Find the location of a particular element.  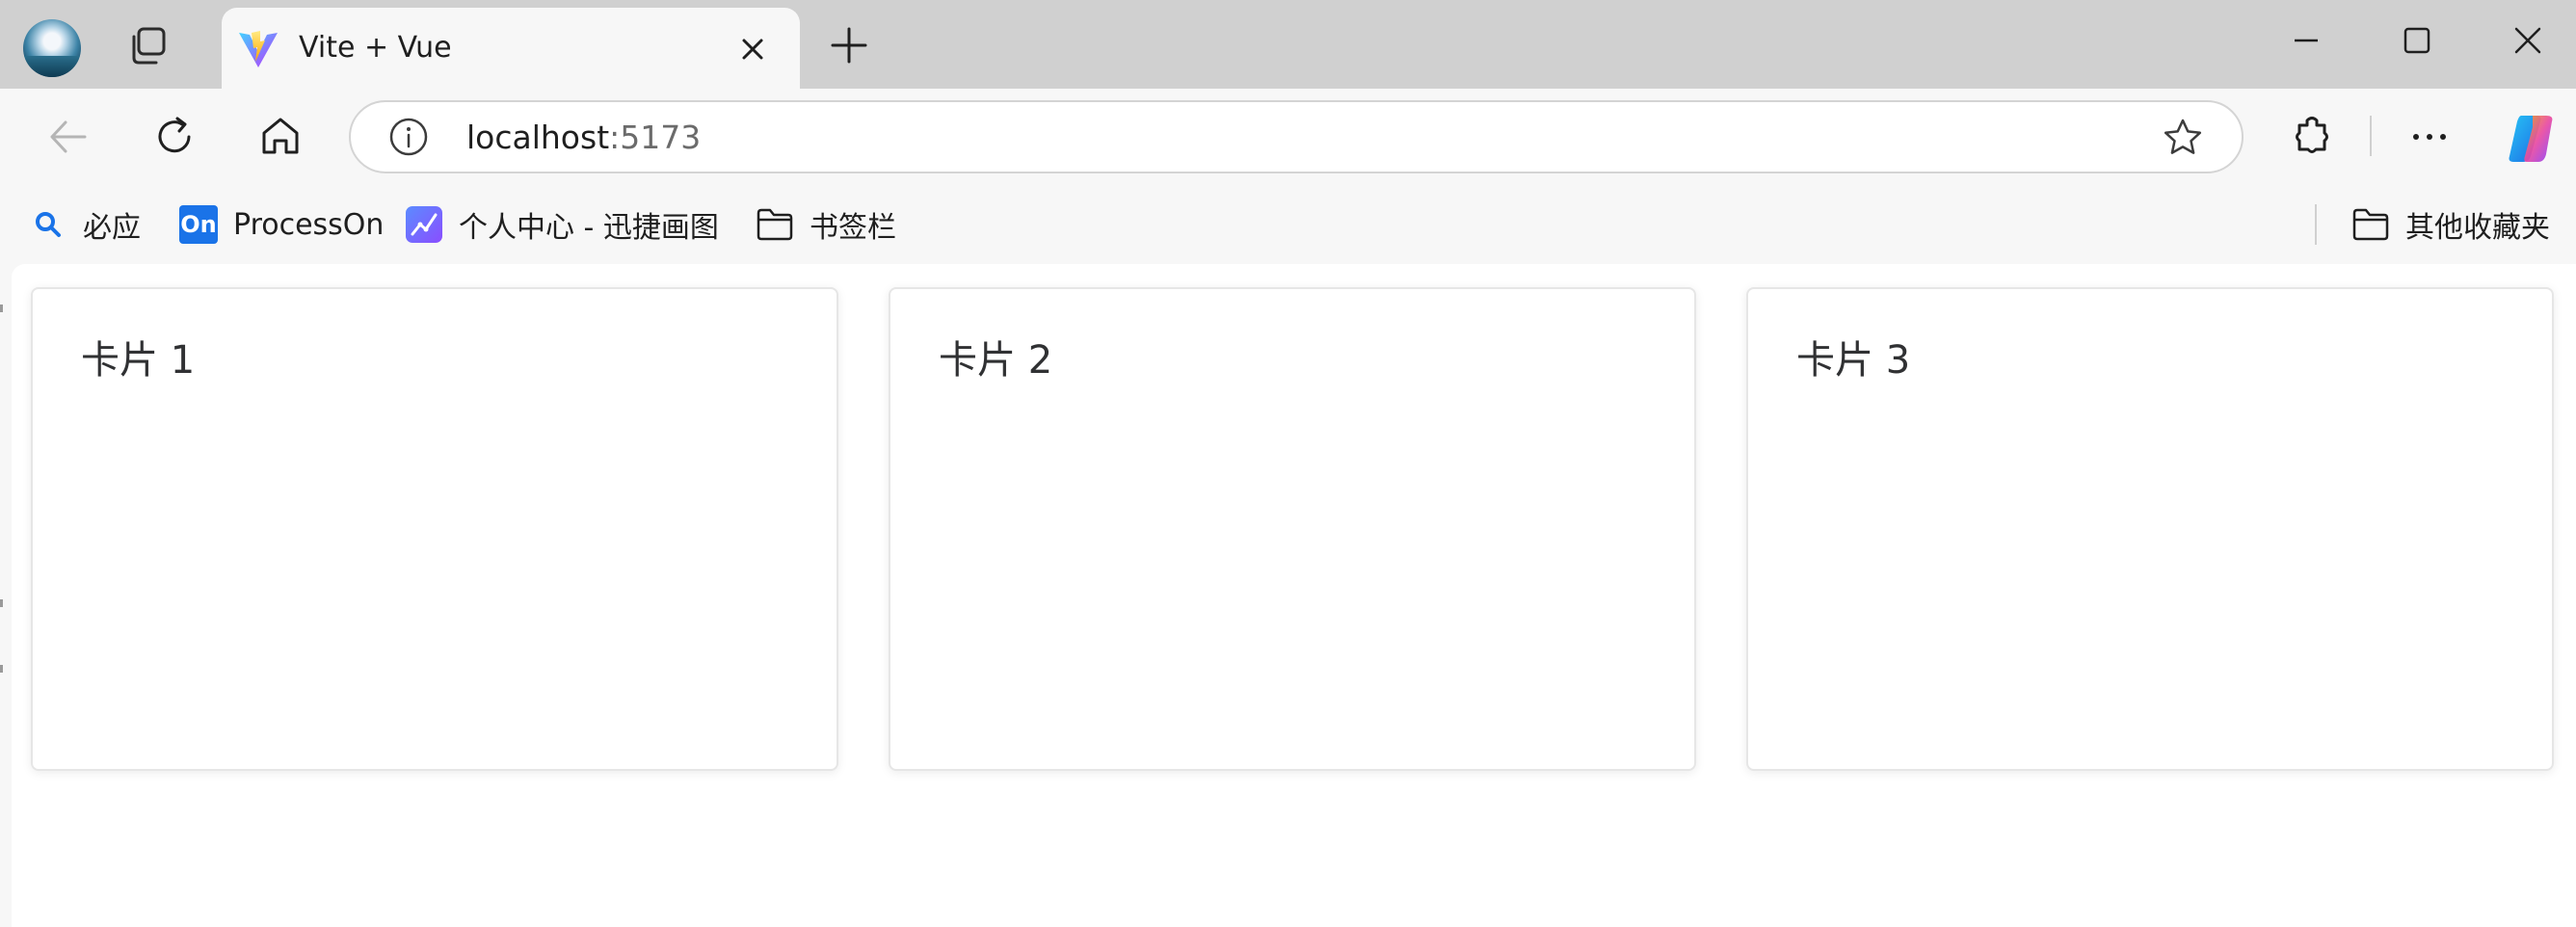

url-host: localhost is located at coordinates (538, 137).